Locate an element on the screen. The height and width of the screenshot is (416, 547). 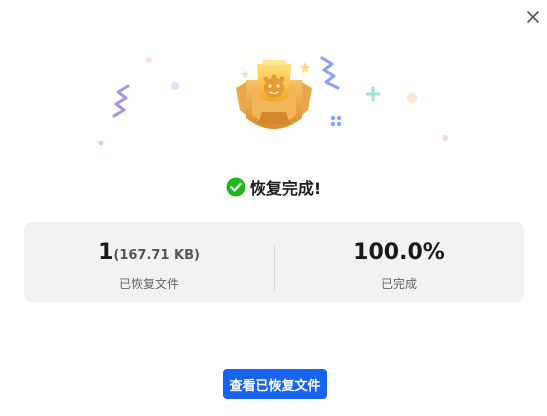
check-circle-icon is located at coordinates (236, 187).